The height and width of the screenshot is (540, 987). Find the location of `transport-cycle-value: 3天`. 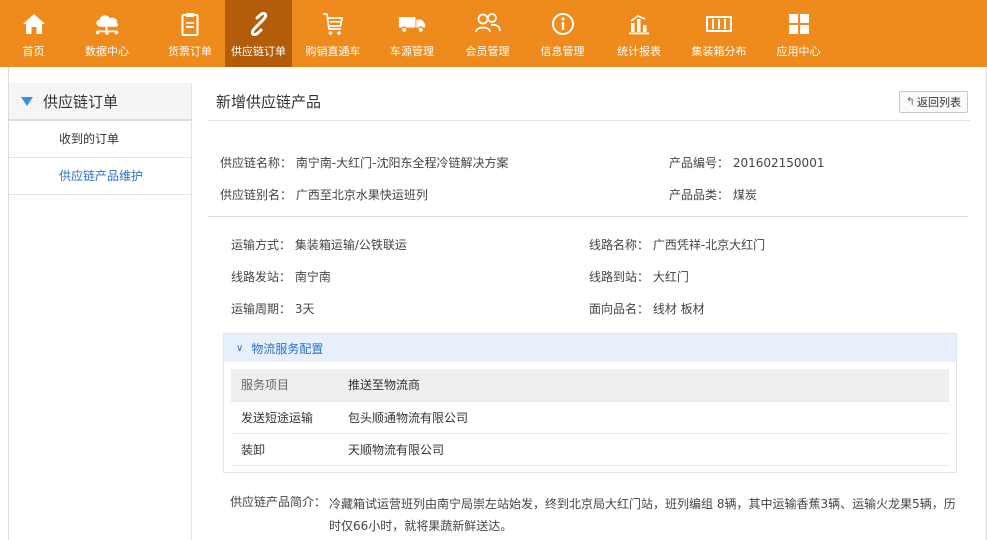

transport-cycle-value: 3天 is located at coordinates (304, 309).